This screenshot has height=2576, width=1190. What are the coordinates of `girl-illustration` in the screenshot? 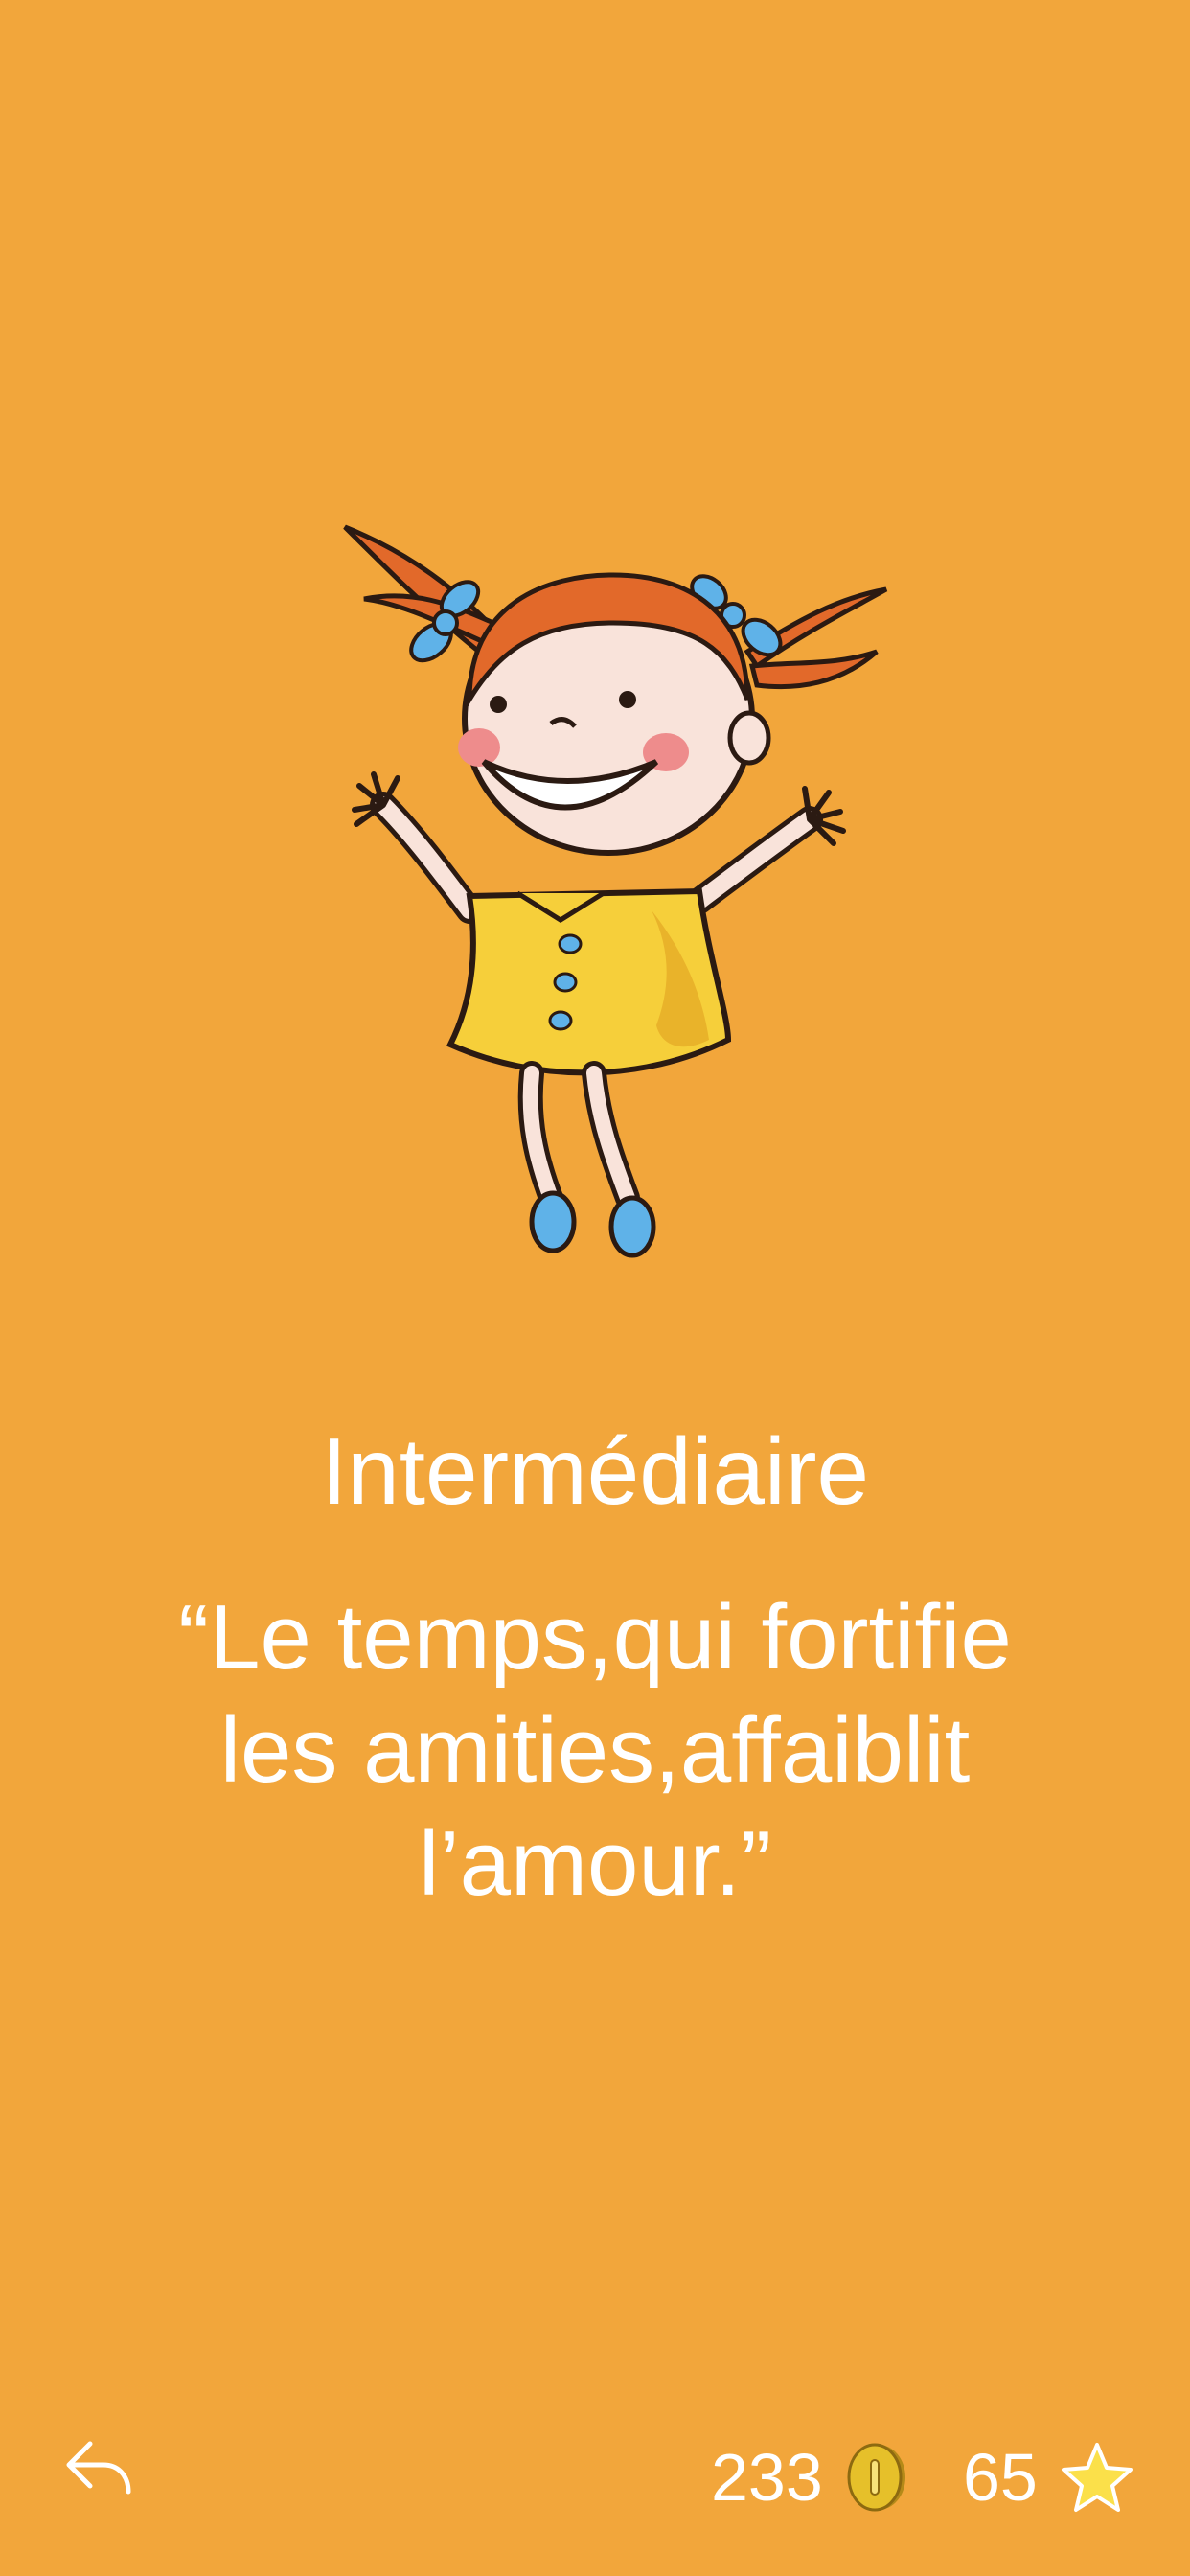 It's located at (616, 891).